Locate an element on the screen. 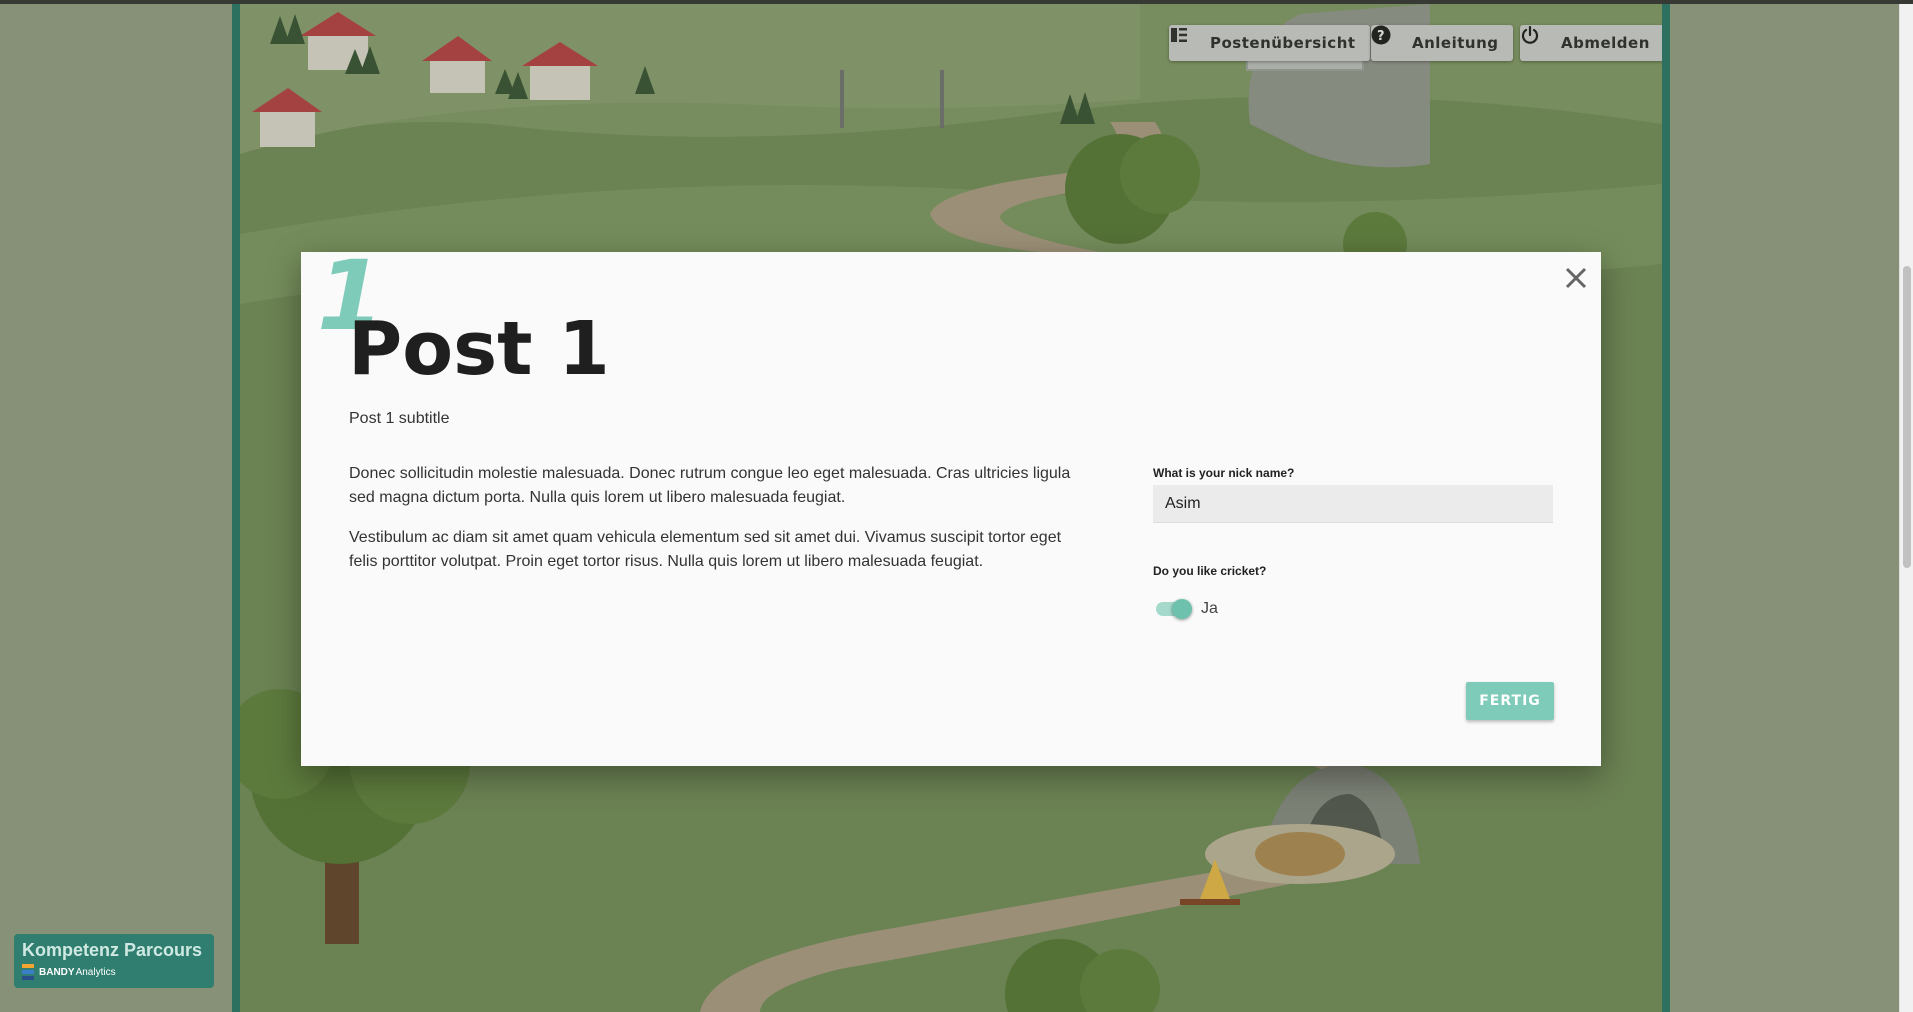  brand-company-rest: Analytics is located at coordinates (95, 972).